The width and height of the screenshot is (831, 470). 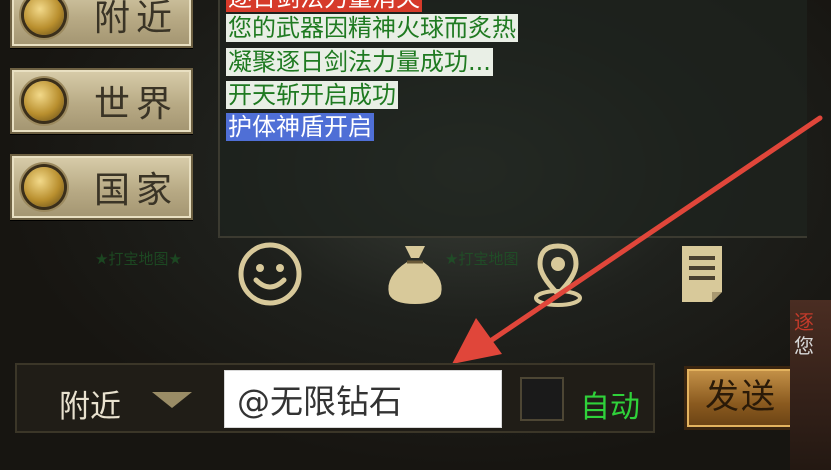 I want to click on channel-button-country: 国家, so click(x=101, y=187).